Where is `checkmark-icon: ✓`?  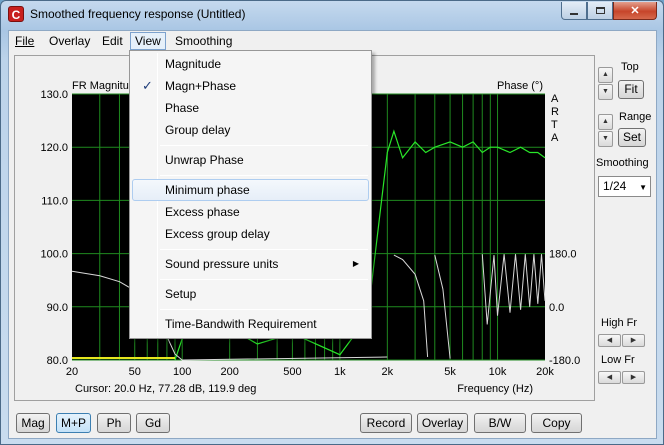 checkmark-icon: ✓ is located at coordinates (147, 85).